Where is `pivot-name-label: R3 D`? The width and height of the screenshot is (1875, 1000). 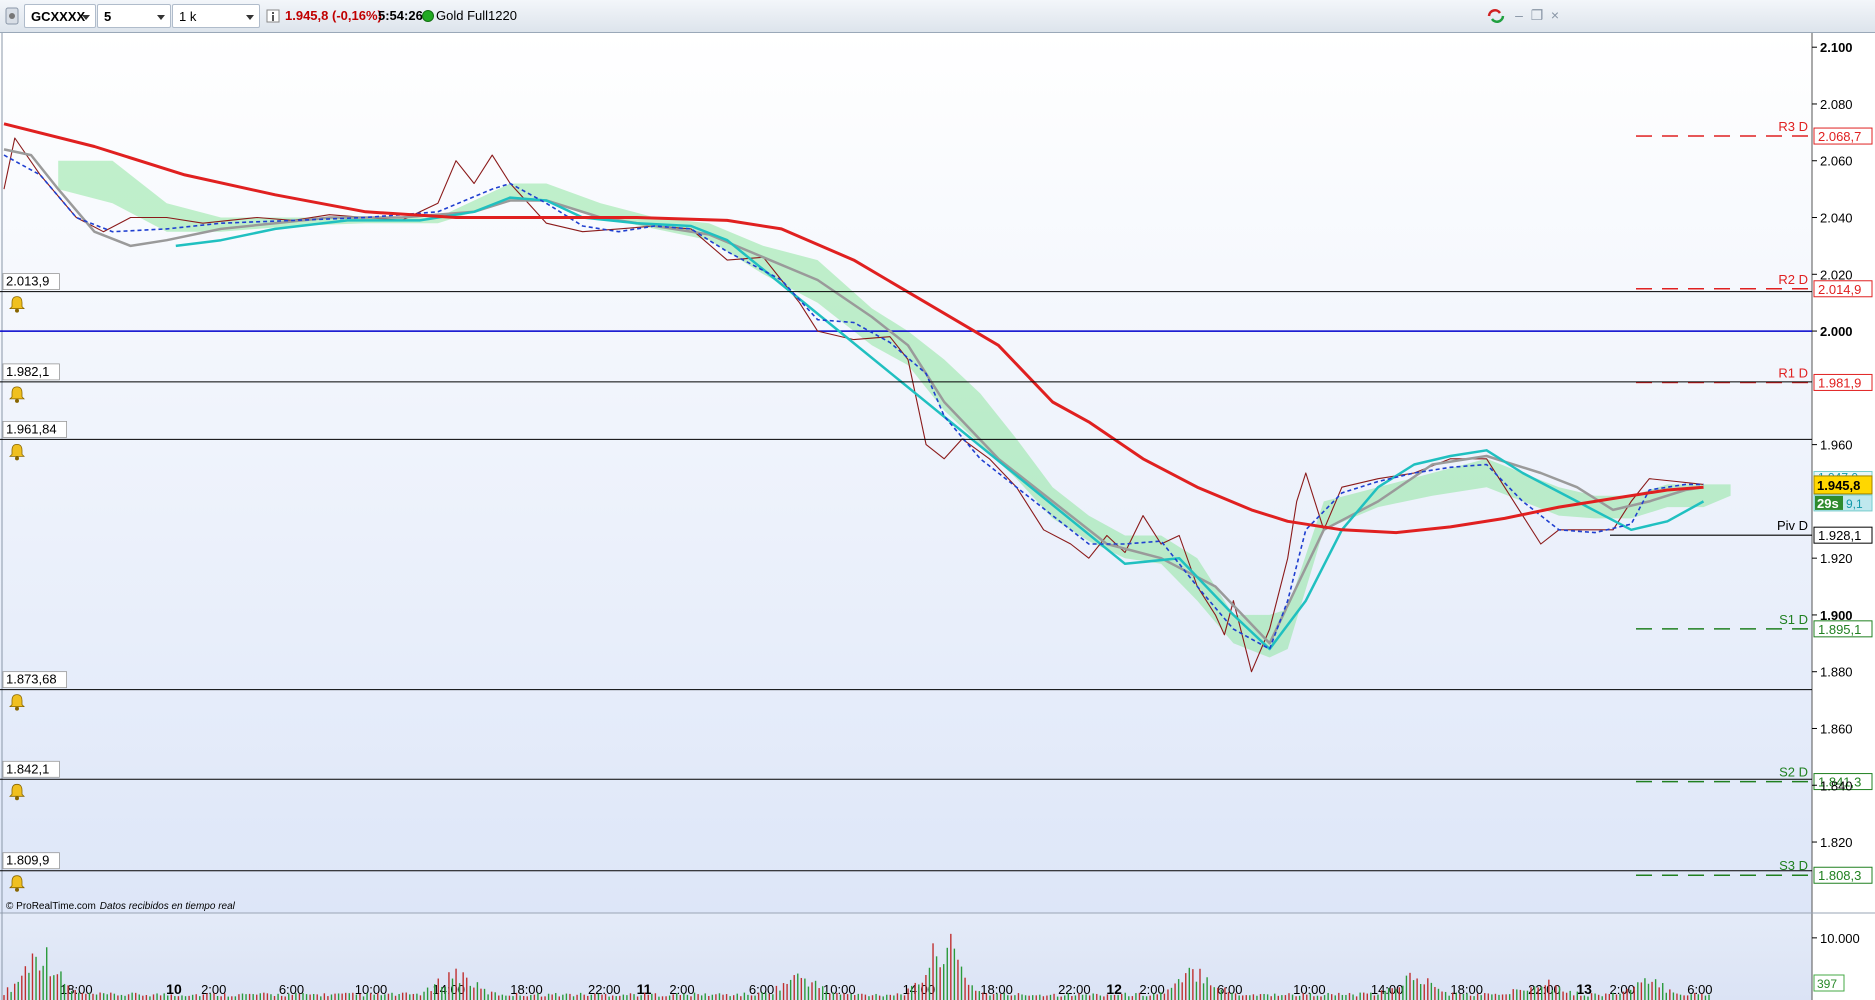
pivot-name-label: R3 D is located at coordinates (1793, 126).